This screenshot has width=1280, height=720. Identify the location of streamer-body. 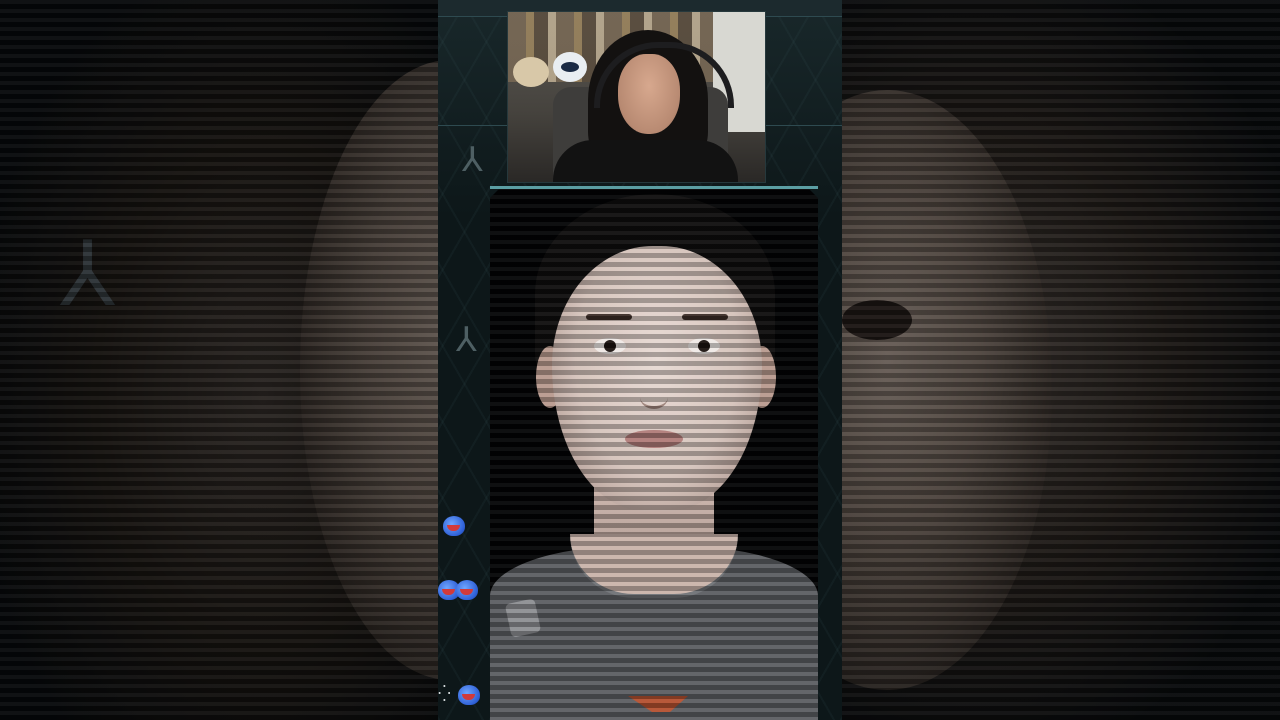
(645, 161).